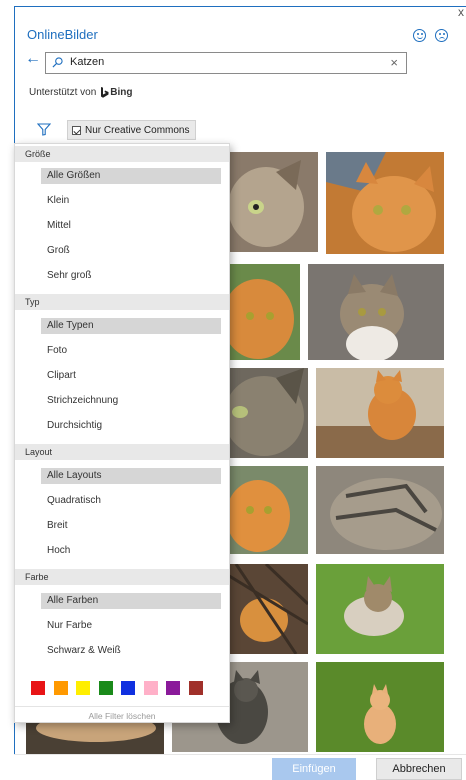 This screenshot has width=466, height=780. Describe the element at coordinates (394, 63) in the screenshot. I see `clear-search-icon: ×` at that location.